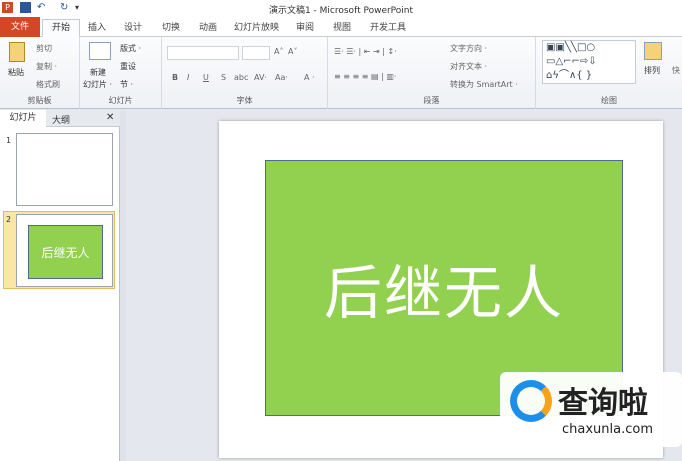 The height and width of the screenshot is (461, 682). What do you see at coordinates (260, 77) in the screenshot?
I see `char-spacing-button: AV·` at bounding box center [260, 77].